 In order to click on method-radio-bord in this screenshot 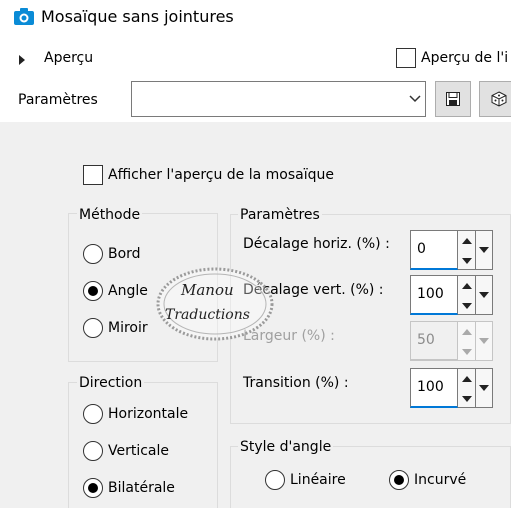, I will do `click(93, 254)`.